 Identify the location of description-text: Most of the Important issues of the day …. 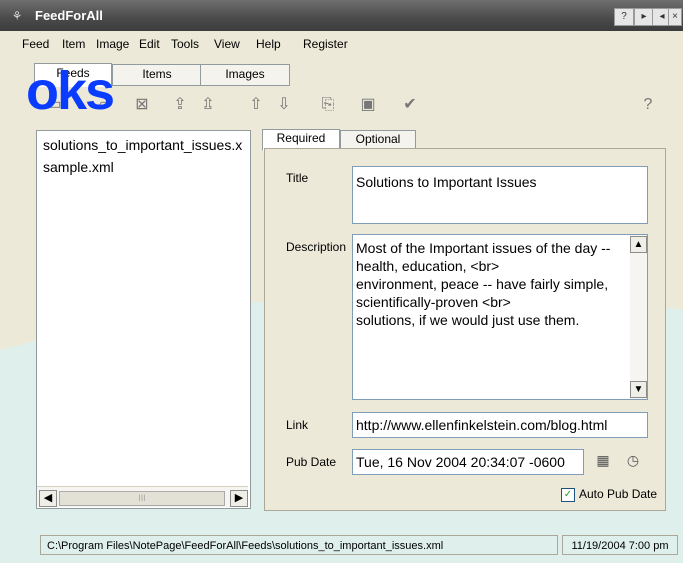
(483, 284).